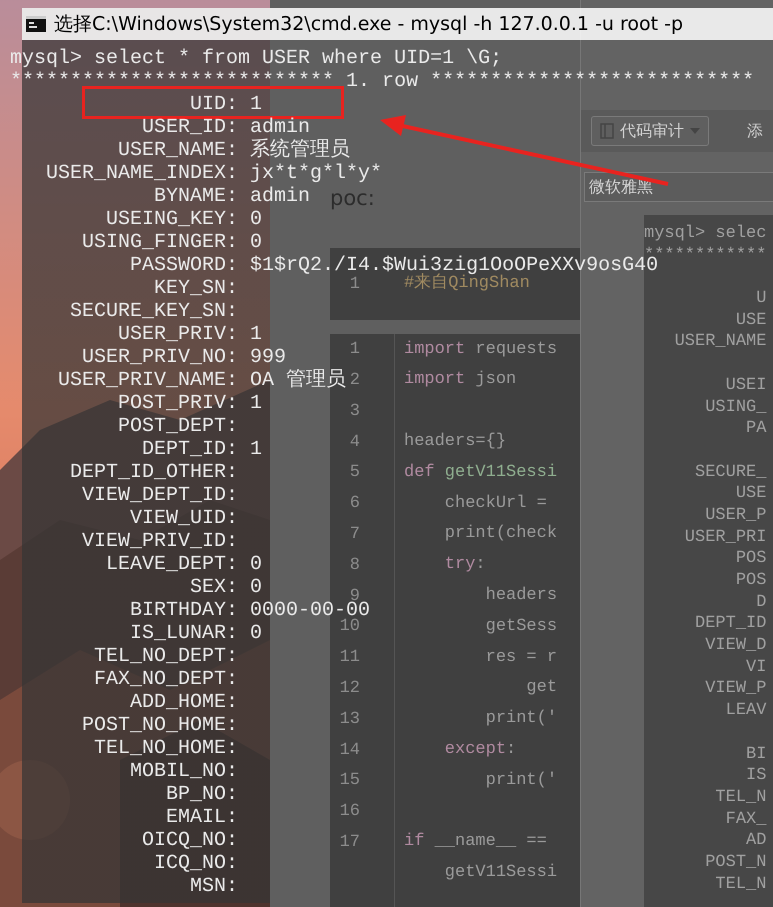  What do you see at coordinates (183, 633) in the screenshot?
I see `field-label: IS_LUNAR:` at bounding box center [183, 633].